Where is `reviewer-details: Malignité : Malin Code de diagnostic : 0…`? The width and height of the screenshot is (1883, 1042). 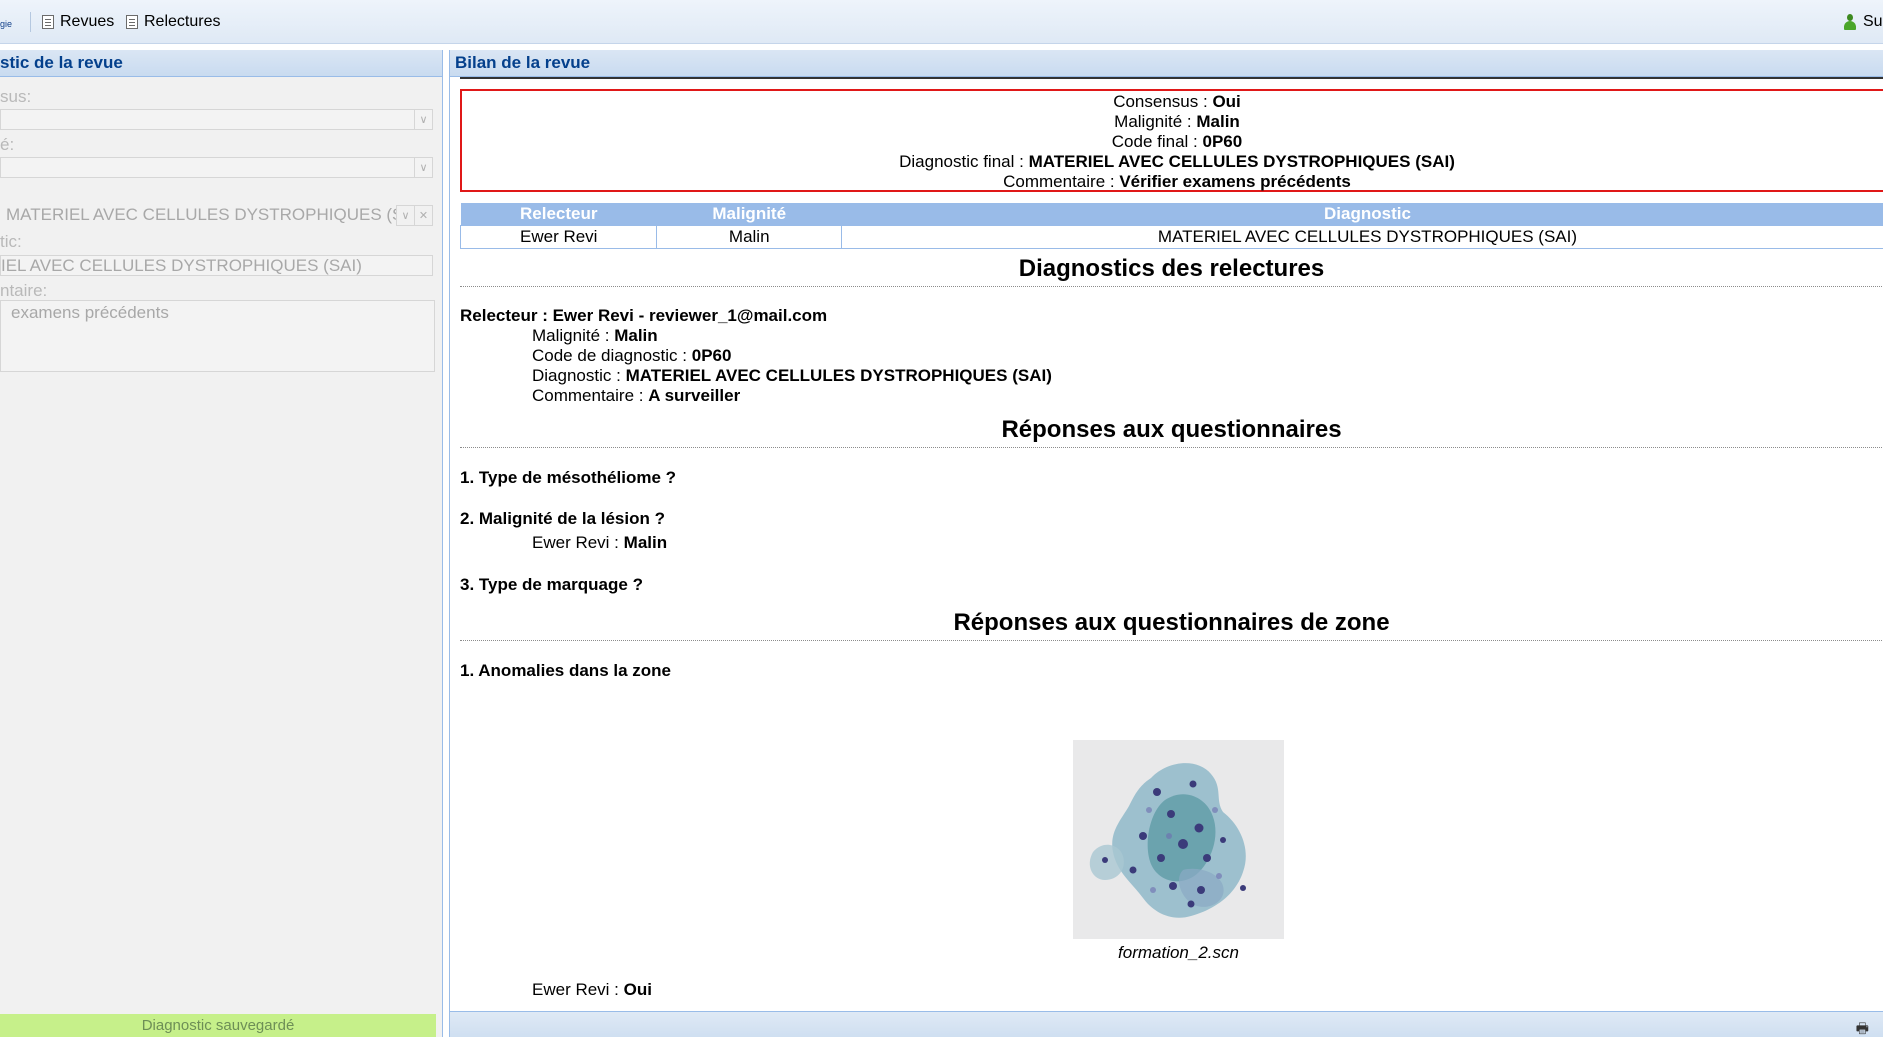
reviewer-details: Malignité : Malin Code de diagnostic : 0… is located at coordinates (1171, 366).